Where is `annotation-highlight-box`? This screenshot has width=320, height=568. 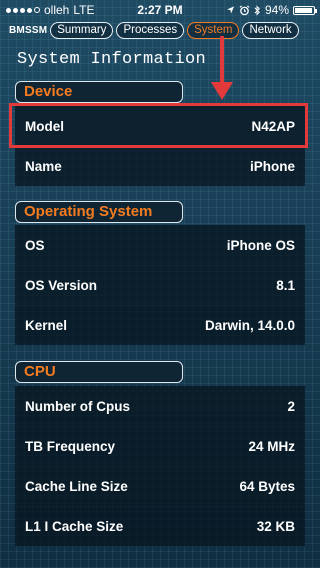 annotation-highlight-box is located at coordinates (158, 125).